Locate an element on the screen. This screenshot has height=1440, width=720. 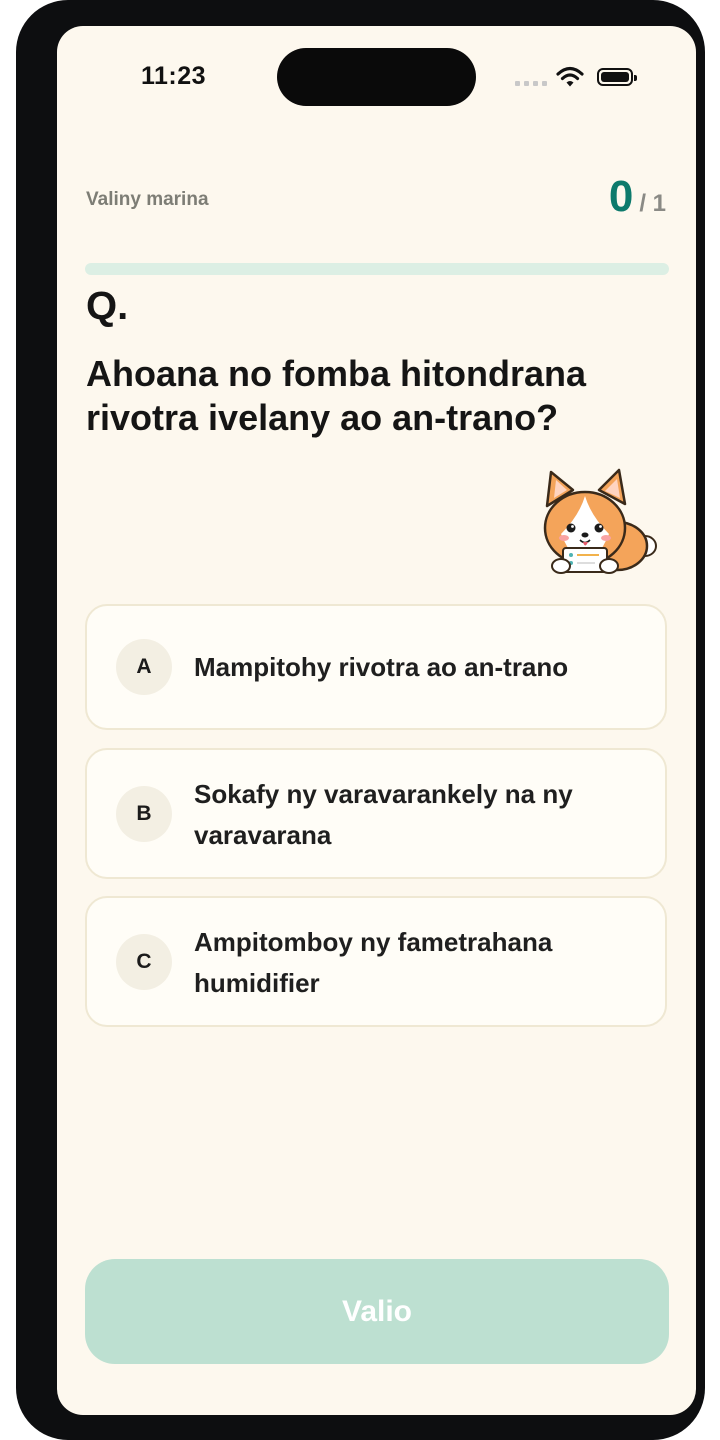
signal-icon is located at coordinates (531, 84).